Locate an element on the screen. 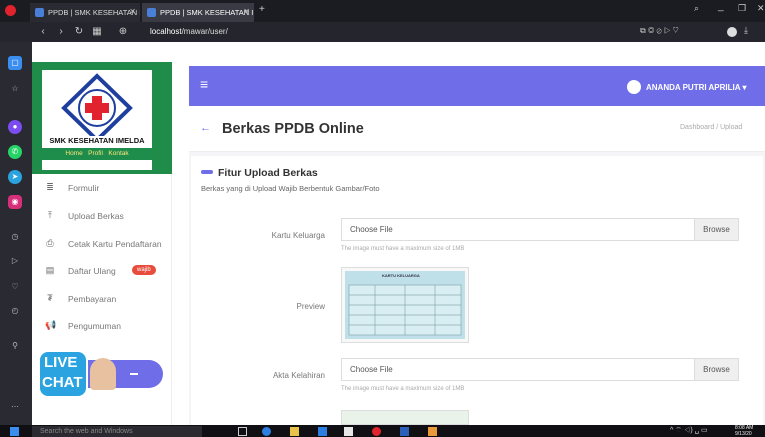  user-menu: ANANDA PUTRI APRILIA ▾ is located at coordinates (696, 87).